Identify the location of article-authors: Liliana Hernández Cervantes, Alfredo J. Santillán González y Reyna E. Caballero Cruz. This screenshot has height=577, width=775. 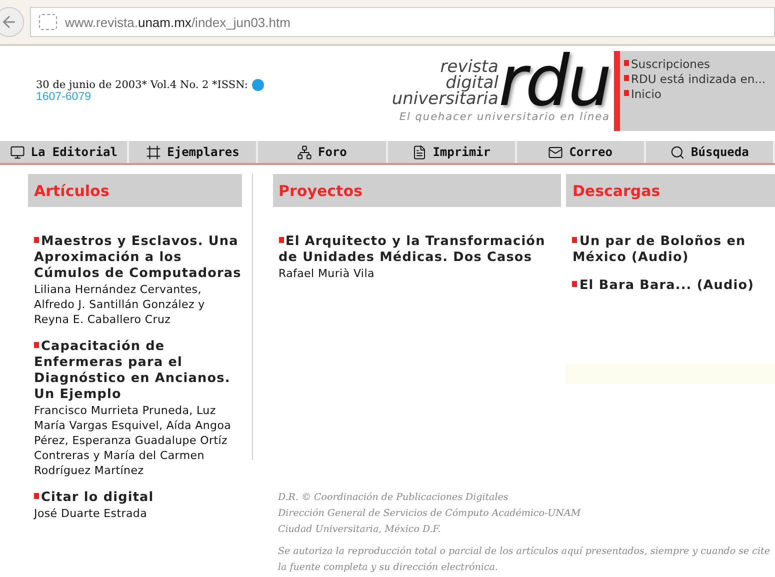
(120, 304).